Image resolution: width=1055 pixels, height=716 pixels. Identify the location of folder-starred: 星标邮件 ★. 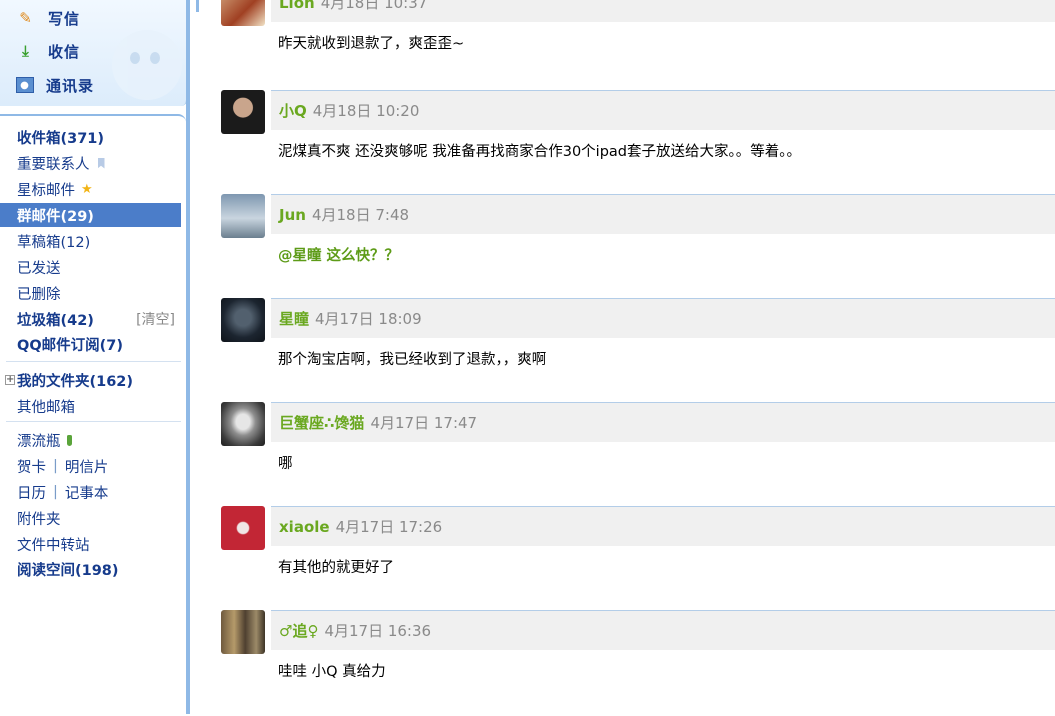
(90, 189).